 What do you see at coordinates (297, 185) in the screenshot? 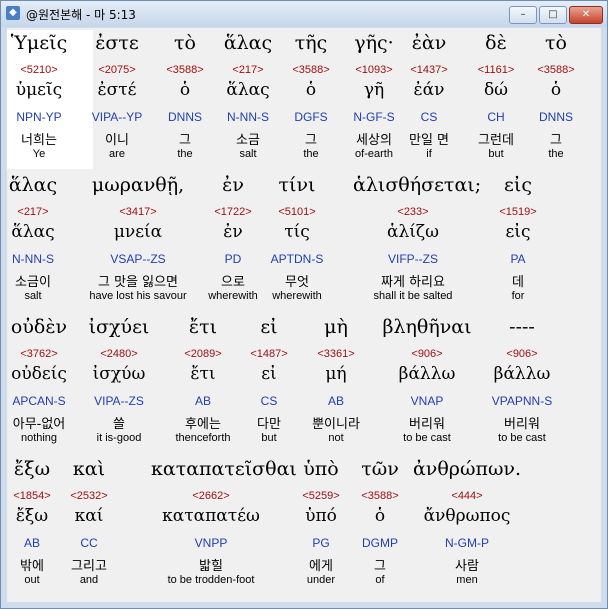
I see `greek-word: τίνι` at bounding box center [297, 185].